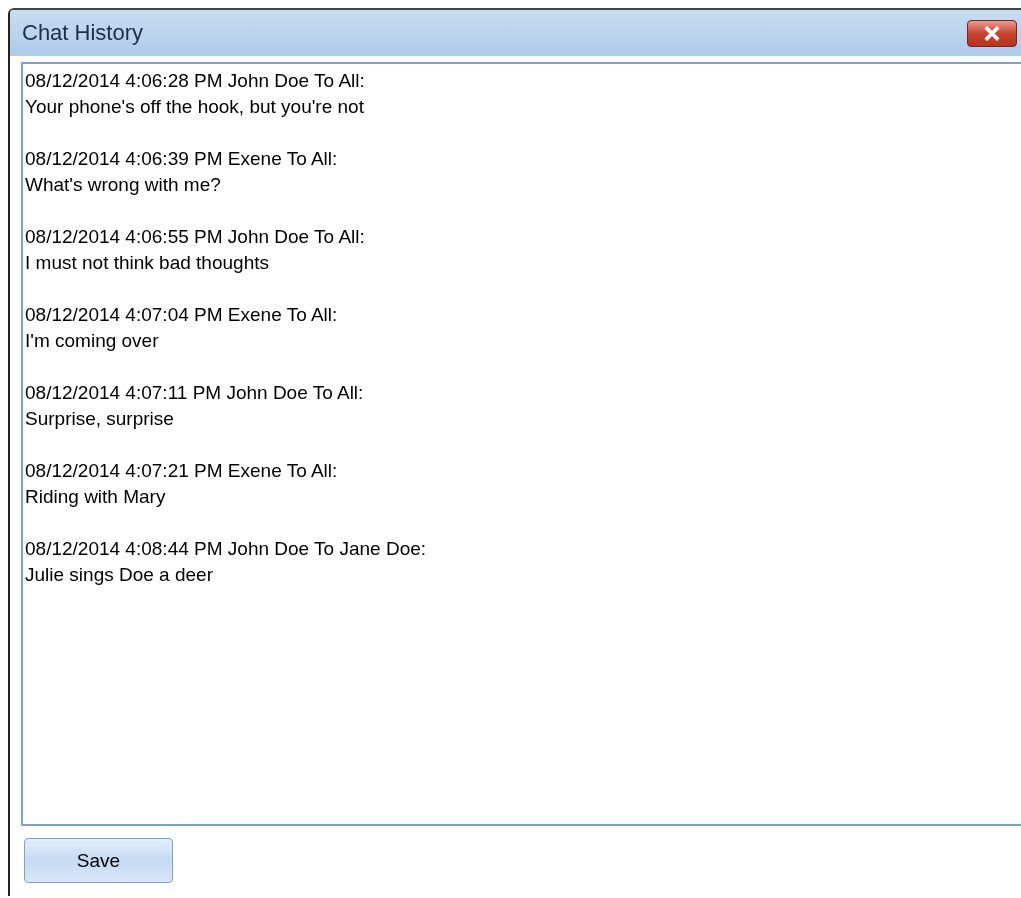 This screenshot has height=898, width=1021. I want to click on message-header: 08/12/2014 4:06:39 PM Exene To All:, so click(181, 159).